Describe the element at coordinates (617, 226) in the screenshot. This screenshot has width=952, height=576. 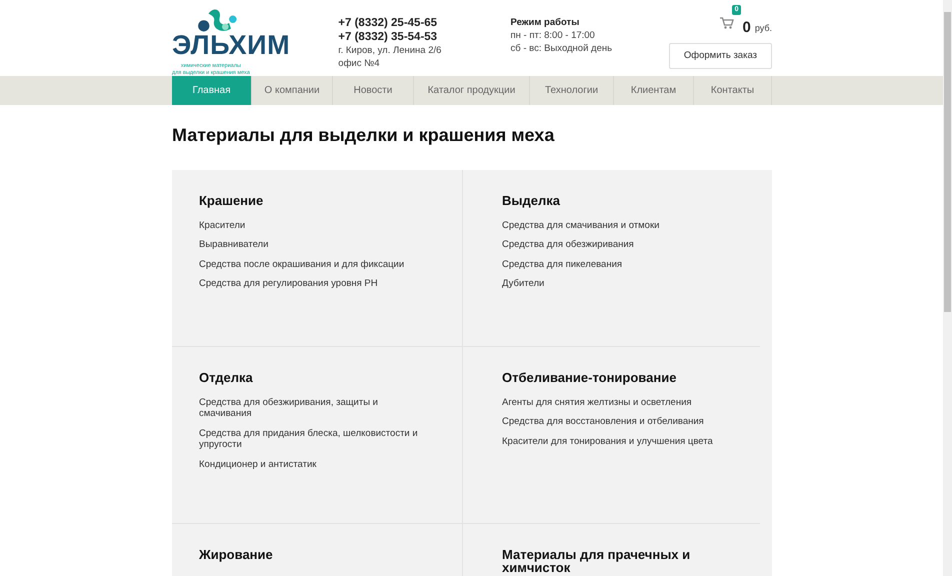
I see `category-link: Средства для смачивания и отмоки` at that location.